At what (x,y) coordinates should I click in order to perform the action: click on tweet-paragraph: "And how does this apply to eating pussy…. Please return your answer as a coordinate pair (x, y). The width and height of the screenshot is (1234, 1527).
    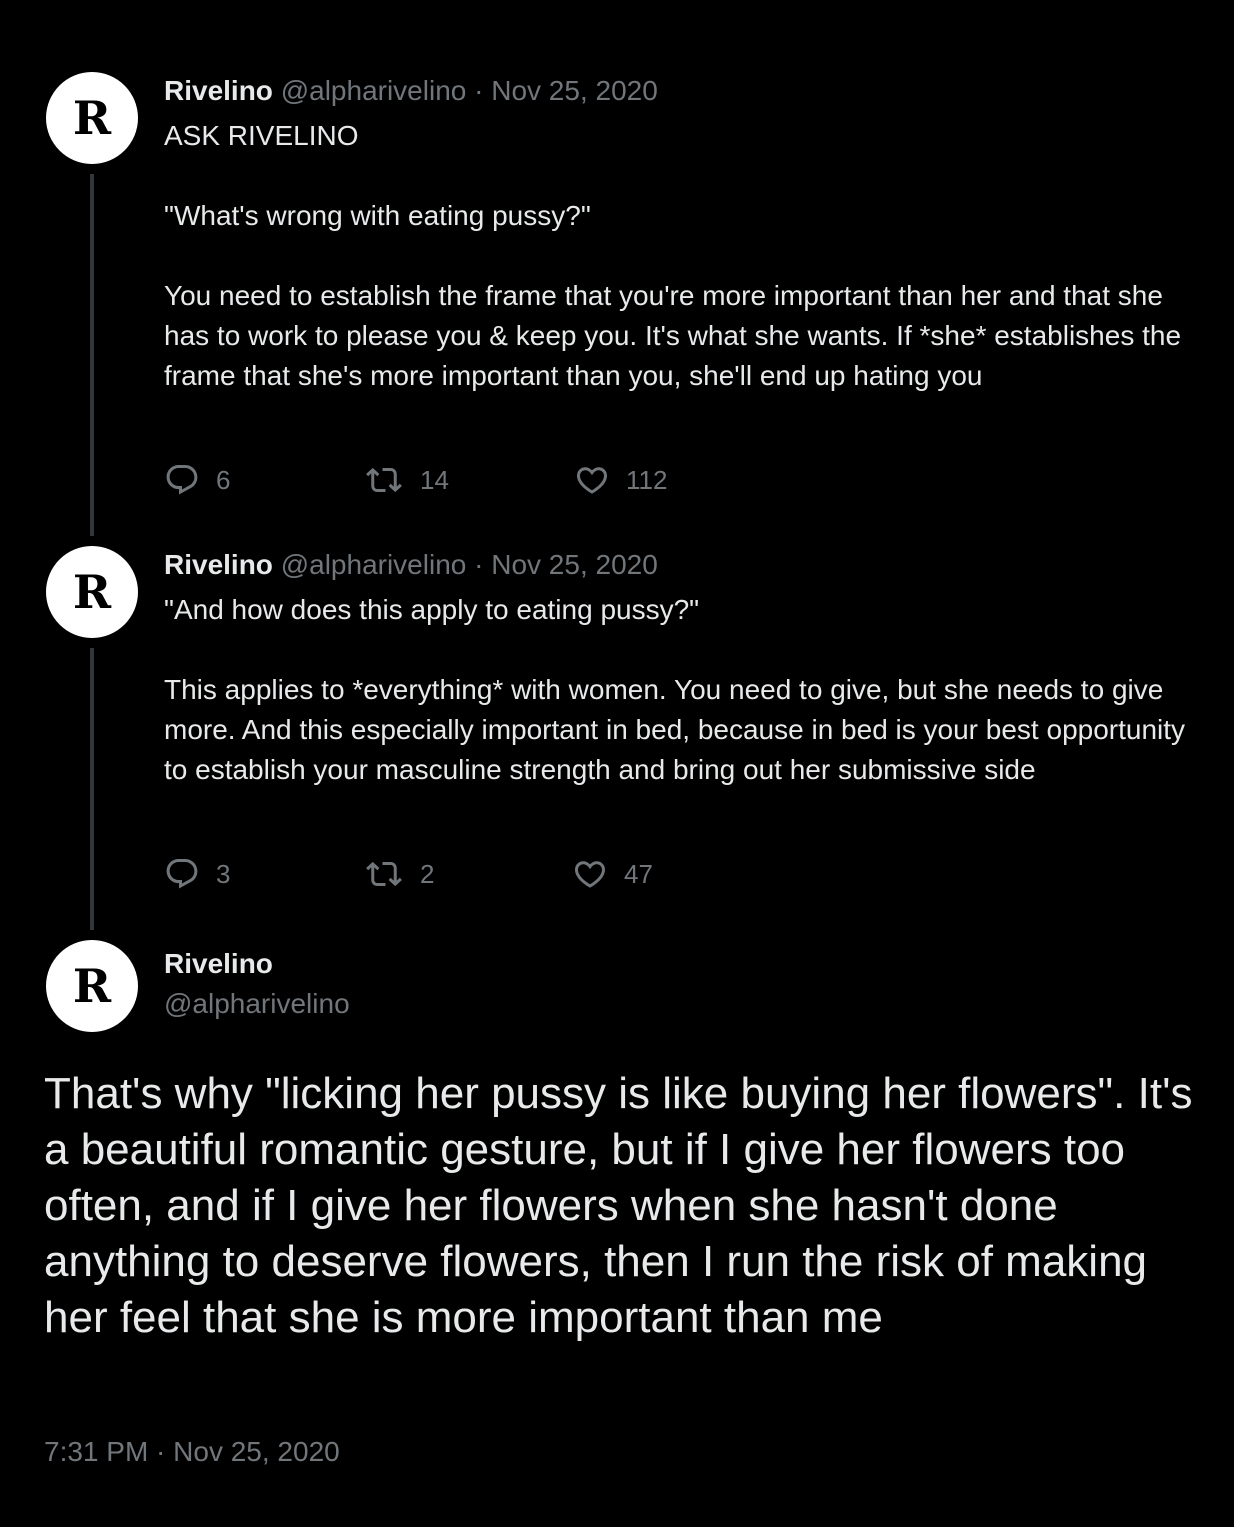
    Looking at the image, I should click on (432, 609).